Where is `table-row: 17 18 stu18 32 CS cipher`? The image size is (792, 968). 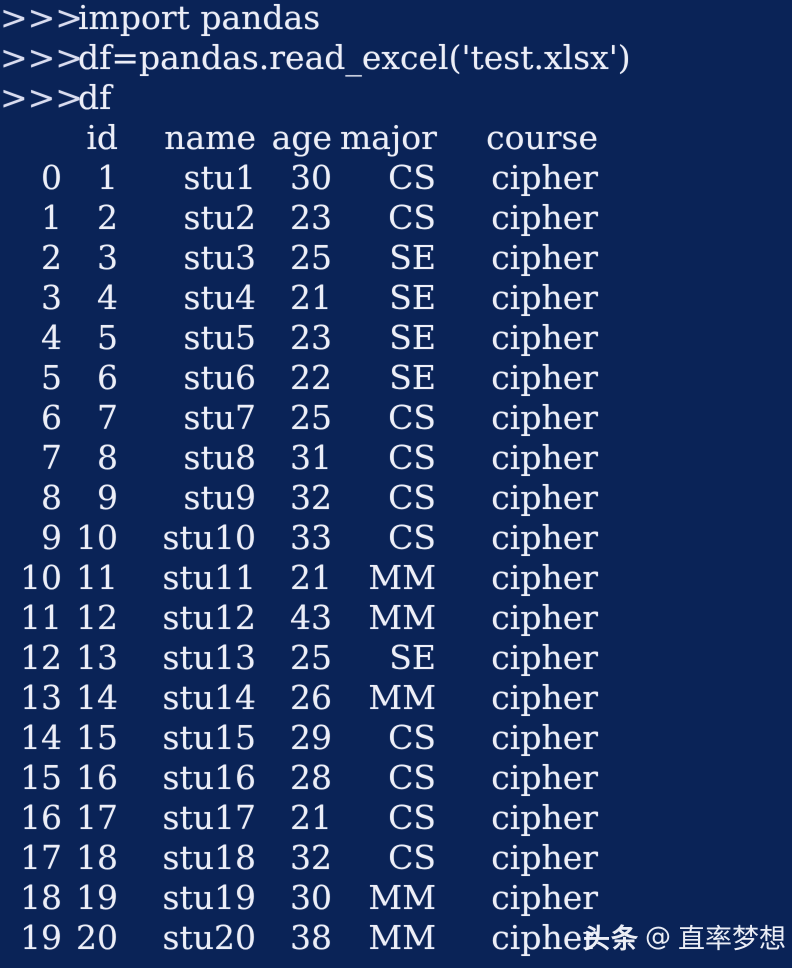
table-row: 17 18 stu18 32 CS cipher is located at coordinates (396, 858).